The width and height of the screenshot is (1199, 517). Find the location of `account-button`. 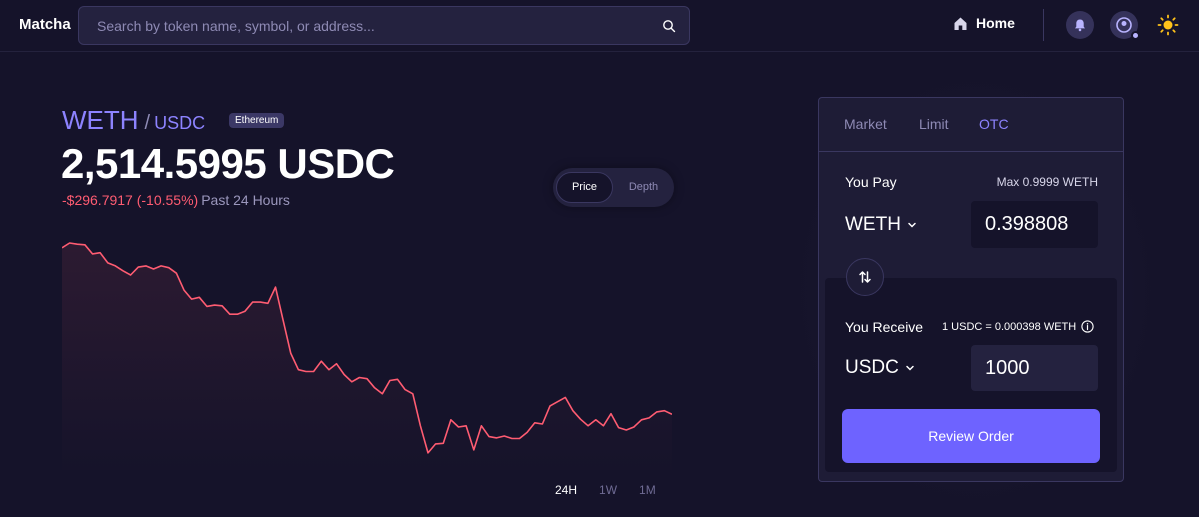

account-button is located at coordinates (1125, 25).